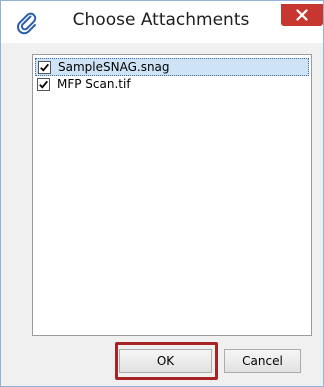 The height and width of the screenshot is (387, 324). Describe the element at coordinates (165, 361) in the screenshot. I see `ok-button: OK` at that location.